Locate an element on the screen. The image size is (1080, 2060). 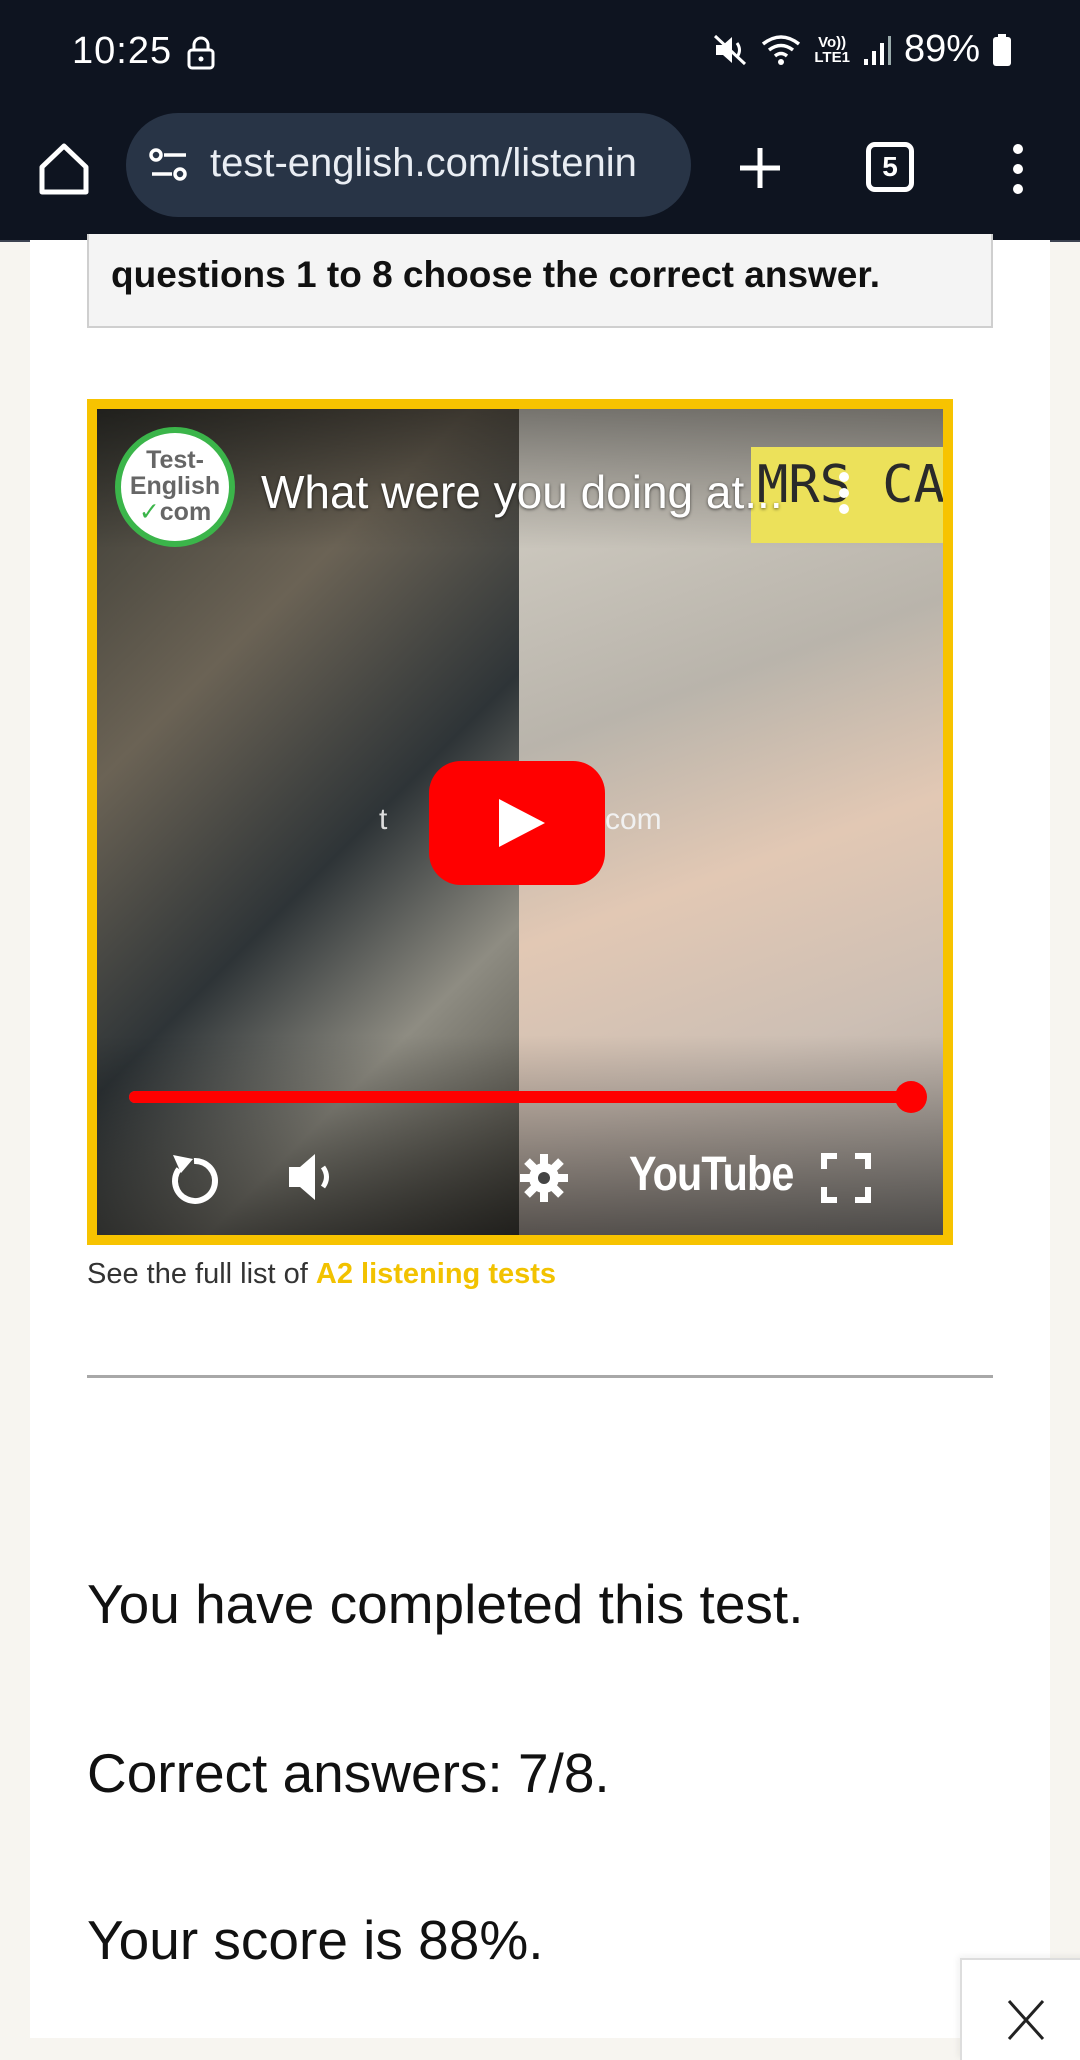
watermark-left: t is located at coordinates (383, 819).